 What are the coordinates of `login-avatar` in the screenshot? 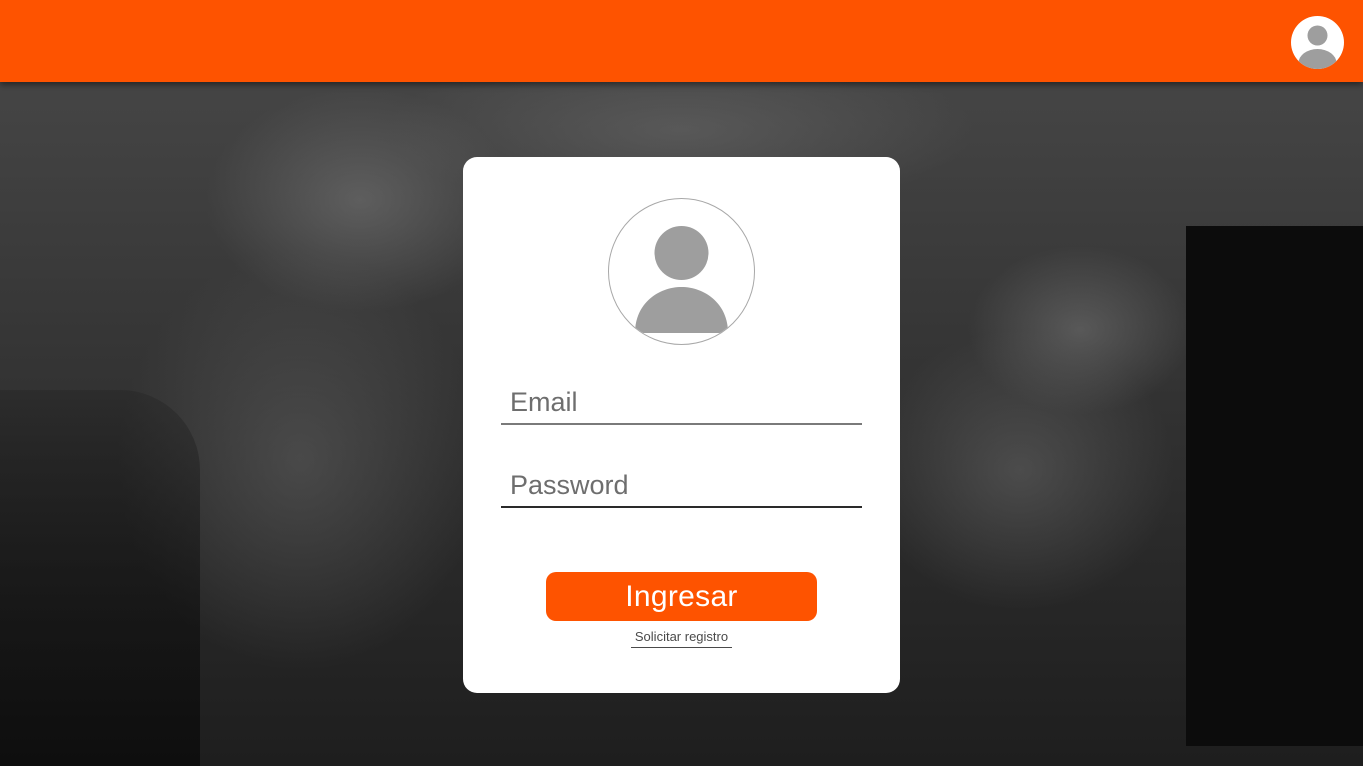 It's located at (681, 271).